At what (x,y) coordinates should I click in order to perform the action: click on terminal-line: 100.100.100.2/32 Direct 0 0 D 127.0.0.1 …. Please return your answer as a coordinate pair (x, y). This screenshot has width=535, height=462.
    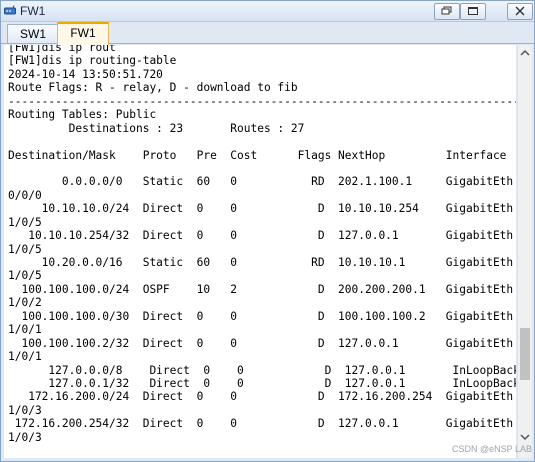
    Looking at the image, I should click on (261, 343).